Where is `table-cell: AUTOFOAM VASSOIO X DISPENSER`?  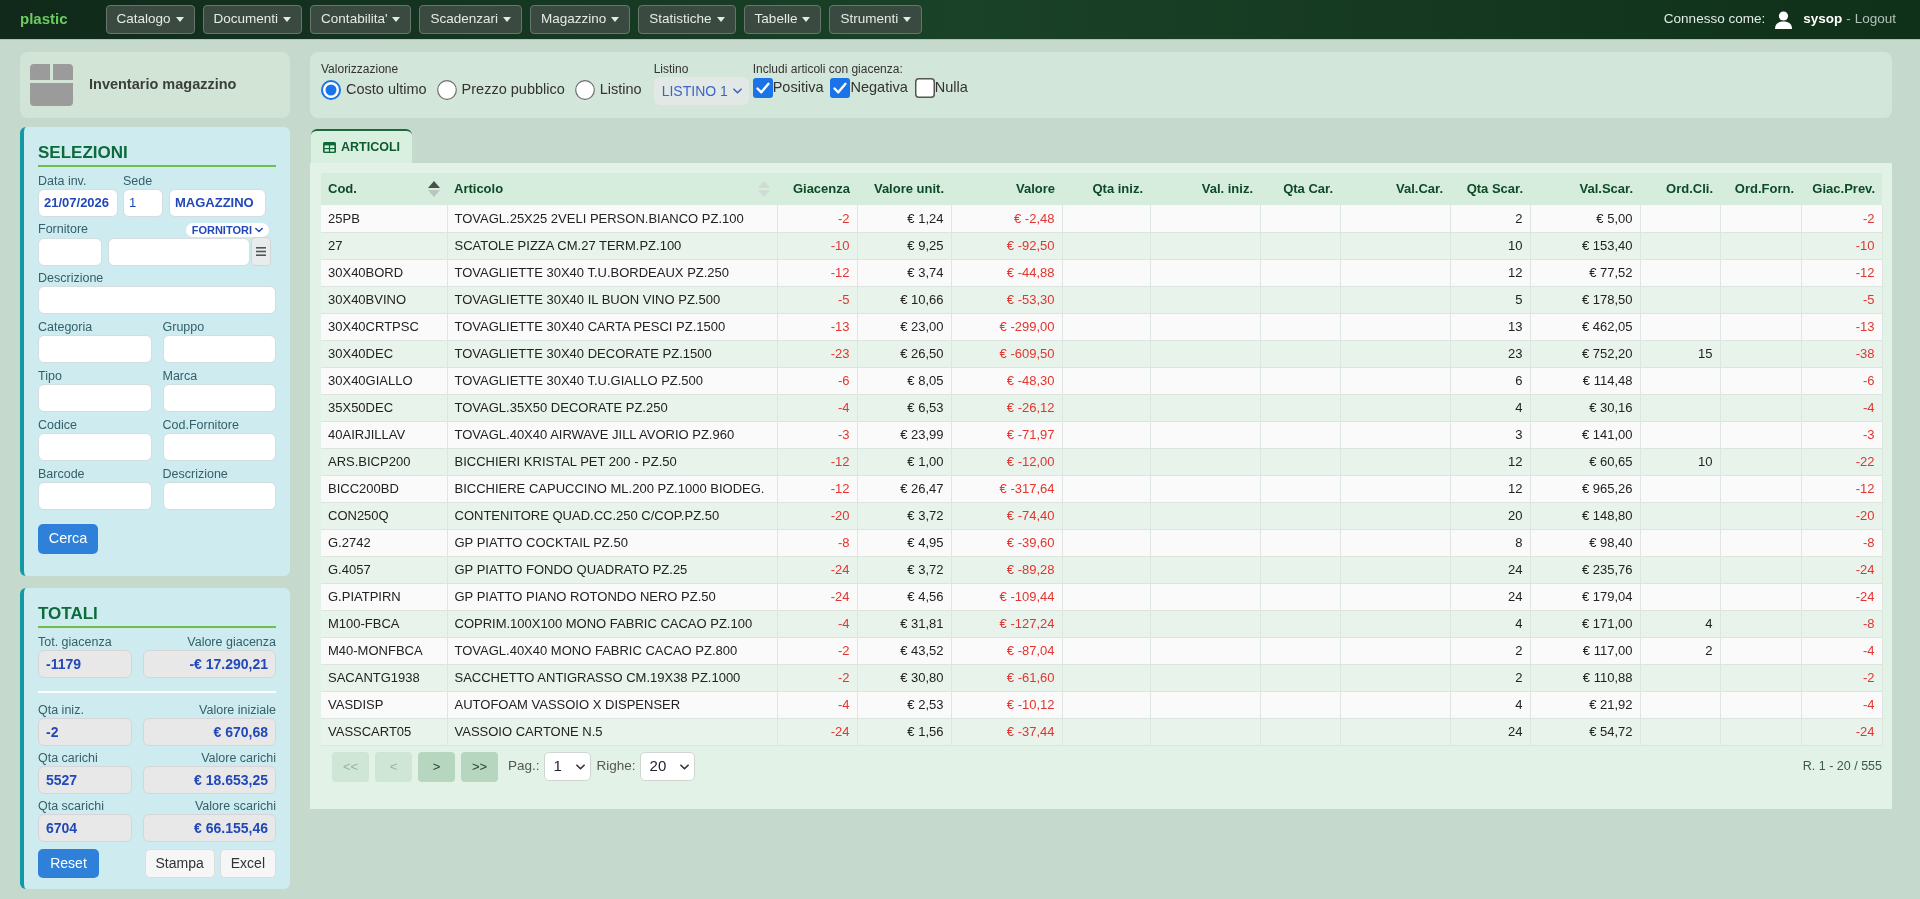
table-cell: AUTOFOAM VASSOIO X DISPENSER is located at coordinates (612, 704).